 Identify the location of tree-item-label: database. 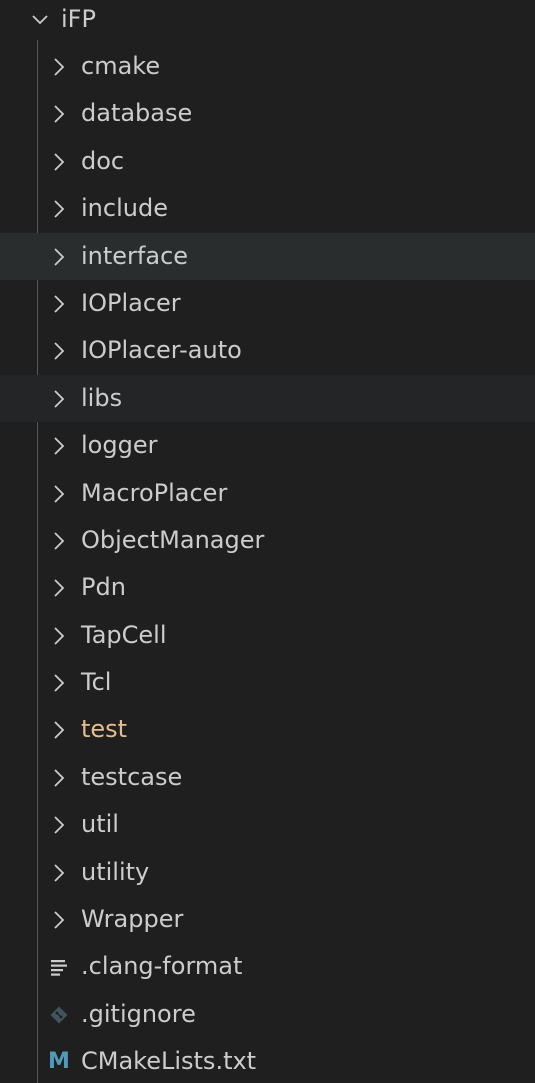
(137, 113).